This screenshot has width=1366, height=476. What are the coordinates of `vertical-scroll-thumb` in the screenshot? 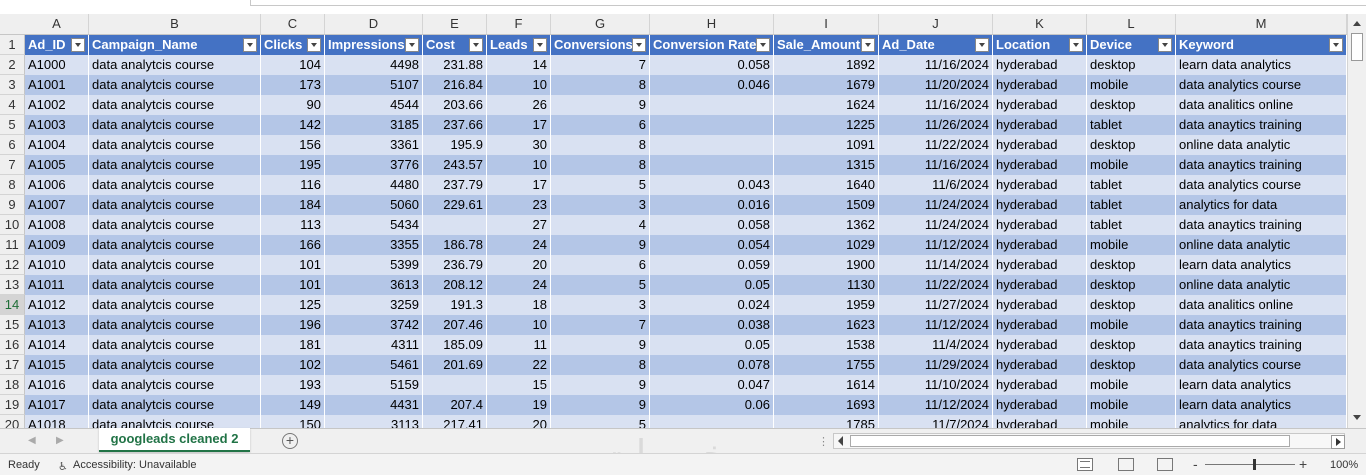 It's located at (1357, 47).